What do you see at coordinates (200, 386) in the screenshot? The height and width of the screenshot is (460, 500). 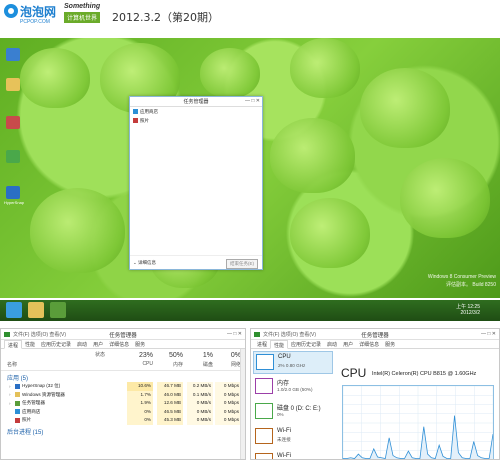 I see `process-disk-cell: 0.2 MB/s` at bounding box center [200, 386].